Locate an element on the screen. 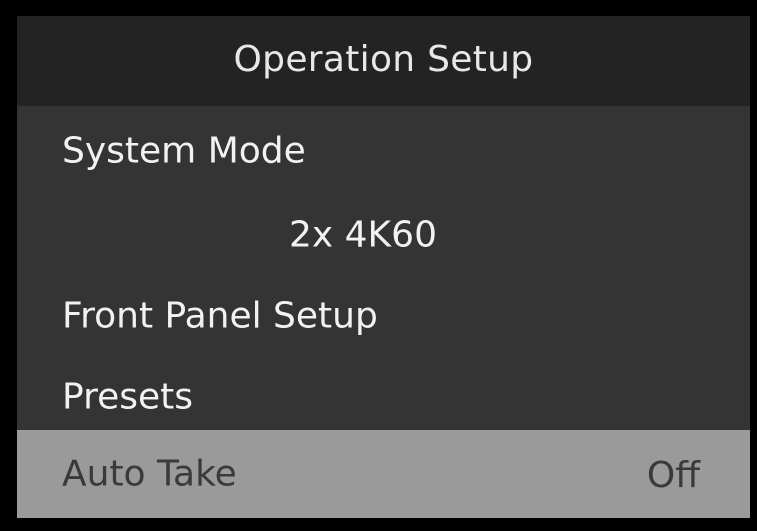 Image resolution: width=757 pixels, height=531 pixels. system-mode-value-row: 2x 4K60 is located at coordinates (383, 235).